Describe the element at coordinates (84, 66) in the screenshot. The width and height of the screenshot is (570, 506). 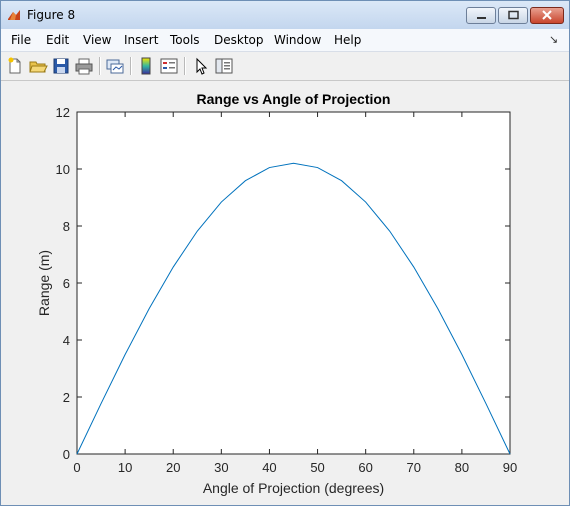
I see `print-icon` at that location.